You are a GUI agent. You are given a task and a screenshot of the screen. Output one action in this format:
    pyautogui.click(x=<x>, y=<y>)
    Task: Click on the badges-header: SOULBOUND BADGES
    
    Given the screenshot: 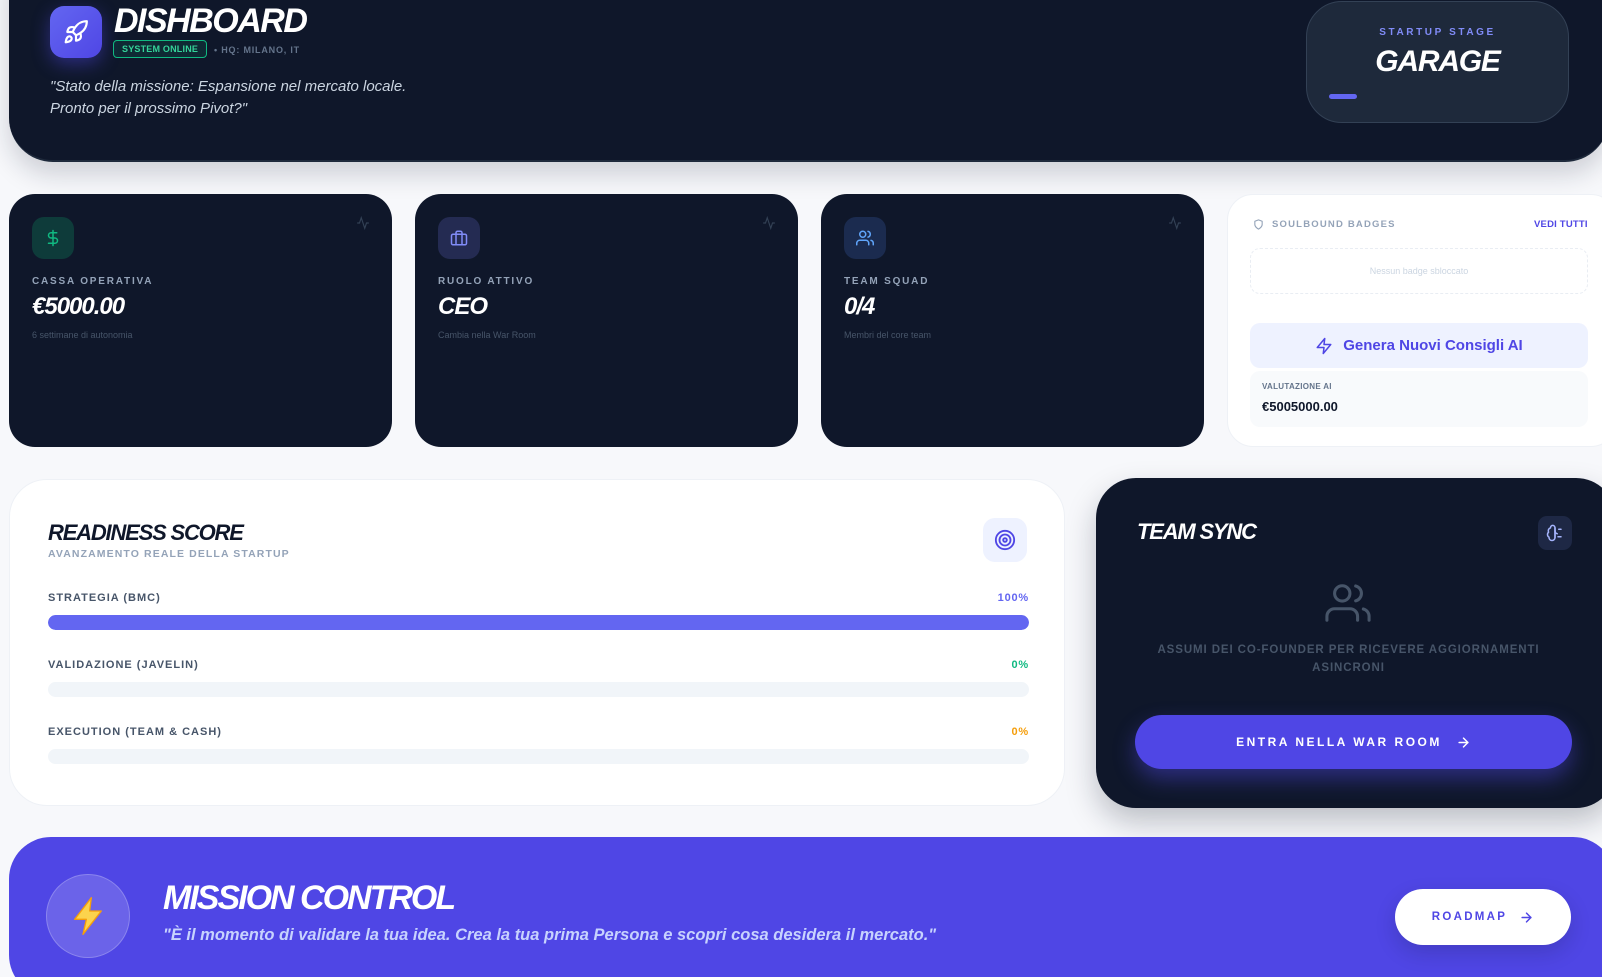 What is the action you would take?
    pyautogui.click(x=1324, y=224)
    